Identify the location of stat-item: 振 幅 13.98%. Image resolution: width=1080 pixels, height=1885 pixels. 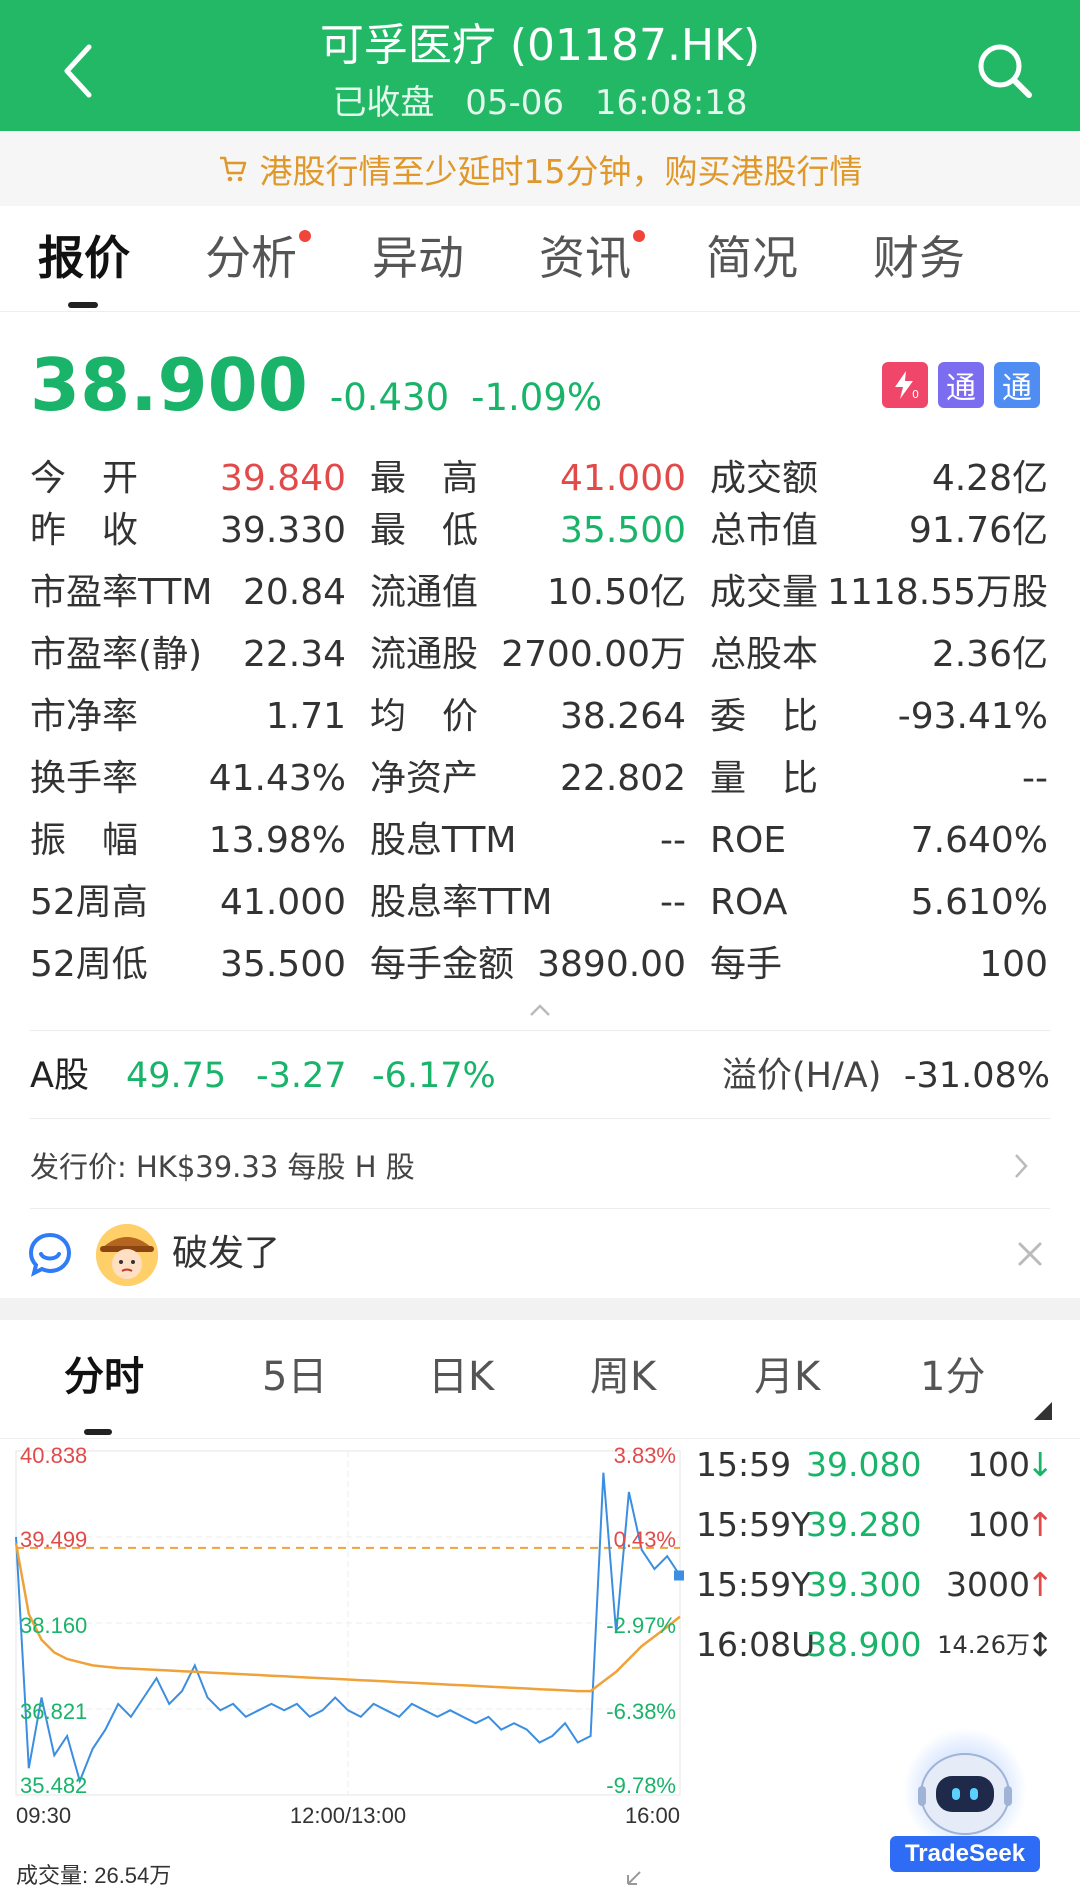
(188, 841).